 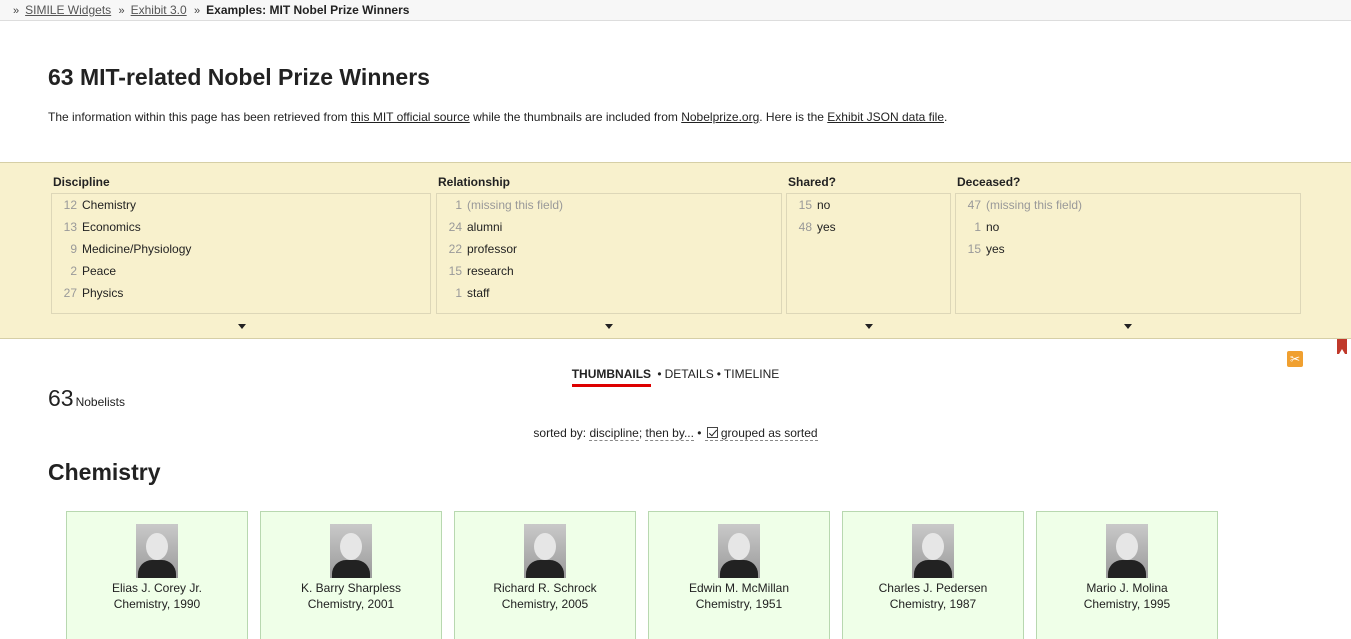 What do you see at coordinates (241, 295) in the screenshot?
I see `facet-value-physics: 27 Physics` at bounding box center [241, 295].